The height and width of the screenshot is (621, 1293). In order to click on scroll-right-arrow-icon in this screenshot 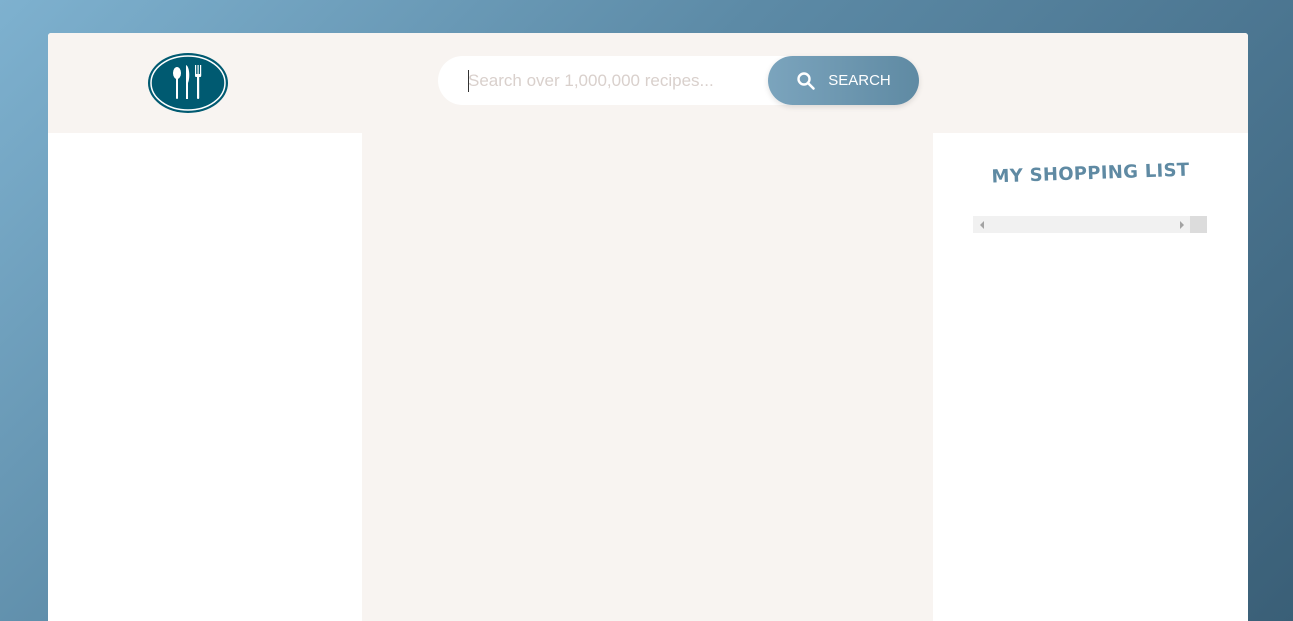, I will do `click(1181, 224)`.